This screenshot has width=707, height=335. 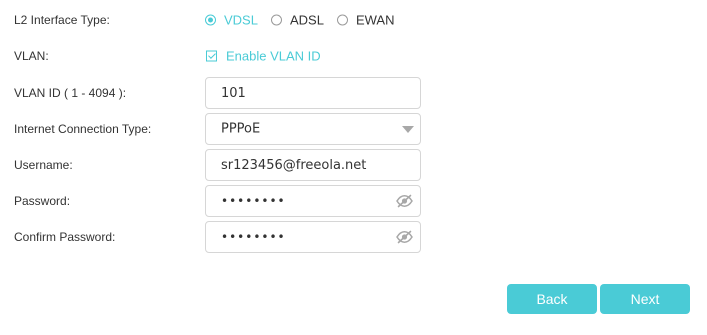 I want to click on connection-type-row: Internet Connection Type: PPPoE, so click(x=353, y=129).